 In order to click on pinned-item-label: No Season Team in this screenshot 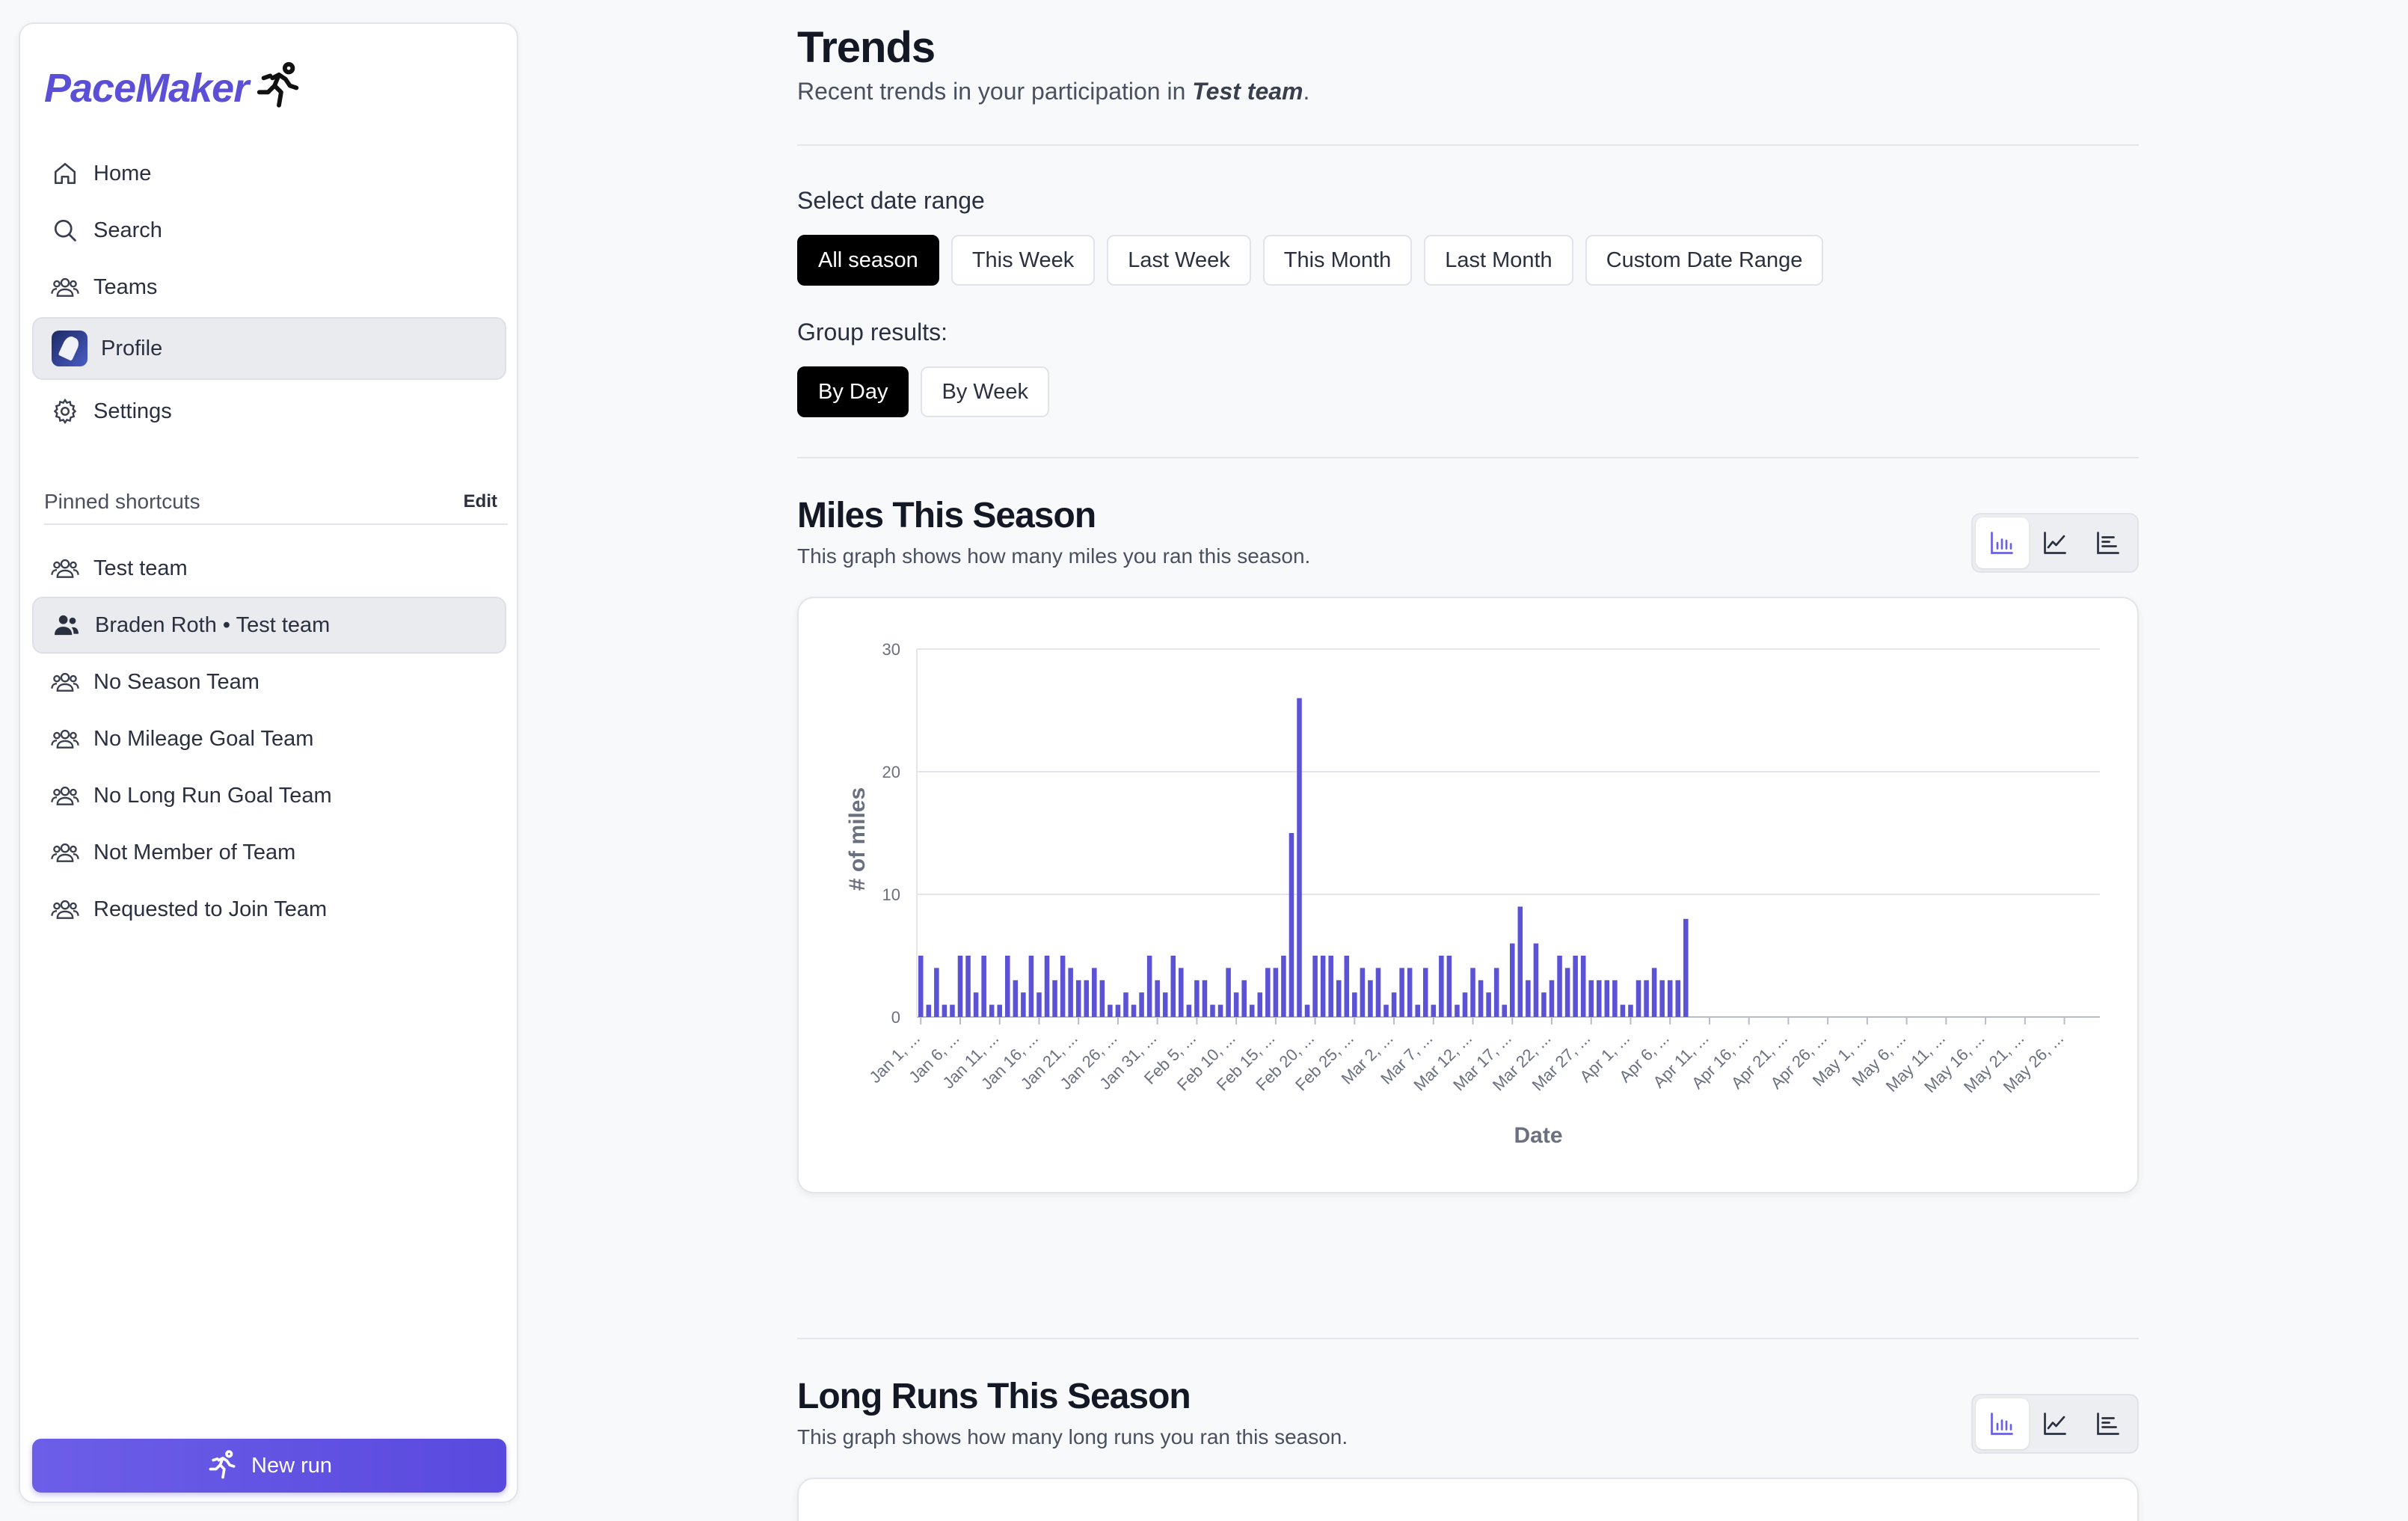, I will do `click(176, 681)`.